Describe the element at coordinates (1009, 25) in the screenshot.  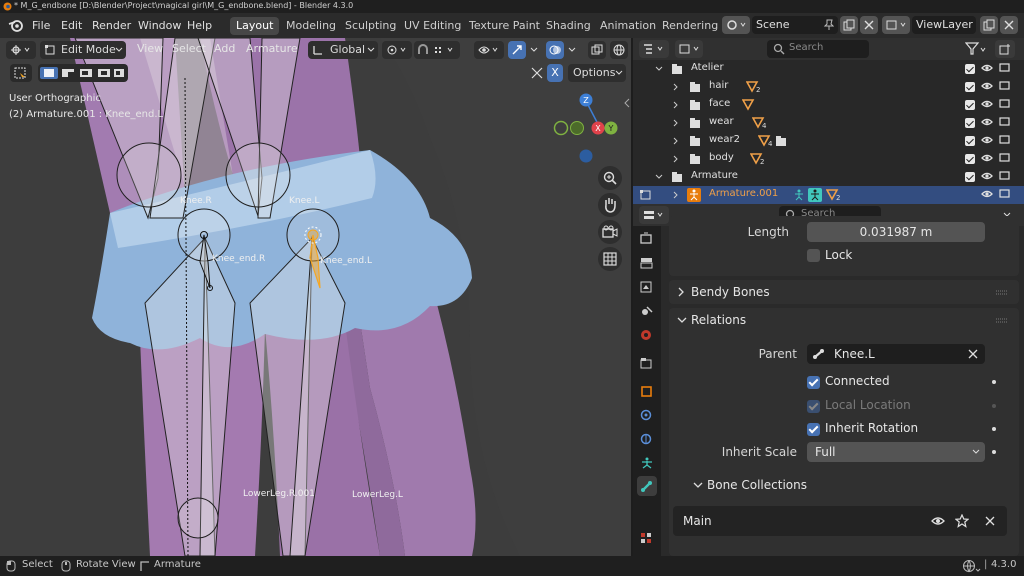
I see `delete-viewlayer-button` at that location.